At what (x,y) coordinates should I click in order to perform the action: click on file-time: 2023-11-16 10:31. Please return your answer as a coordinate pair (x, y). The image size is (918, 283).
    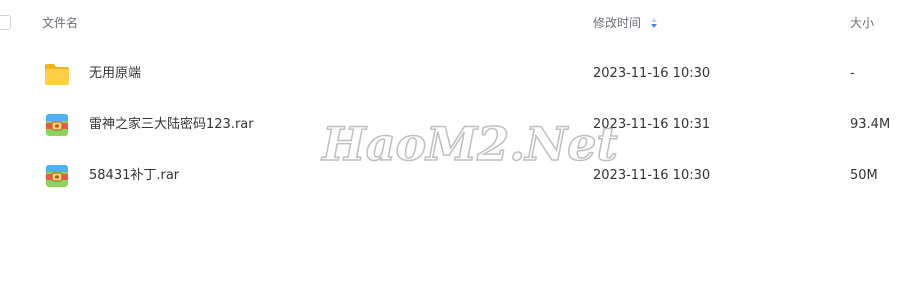
    Looking at the image, I should click on (652, 124).